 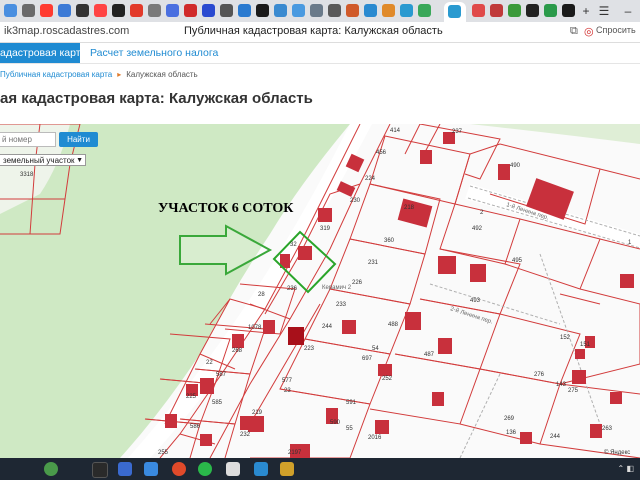 What do you see at coordinates (515, 166) in the screenshot?
I see `lot-number: 490` at bounding box center [515, 166].